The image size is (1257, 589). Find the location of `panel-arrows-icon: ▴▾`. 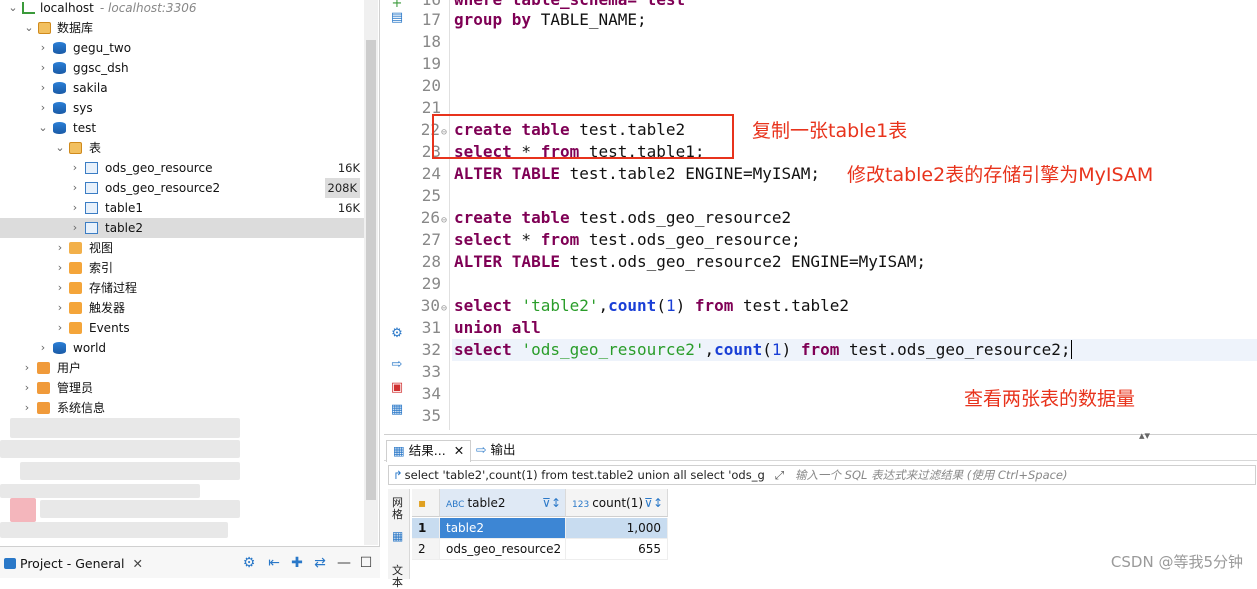

panel-arrows-icon: ▴▾ is located at coordinates (1144, 435).